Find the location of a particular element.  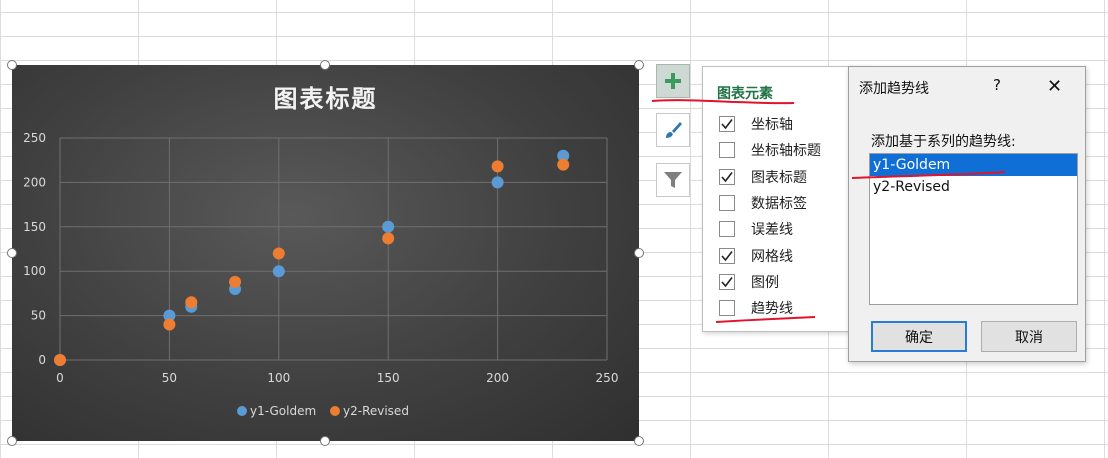

close-icon: ✕ is located at coordinates (1054, 86).